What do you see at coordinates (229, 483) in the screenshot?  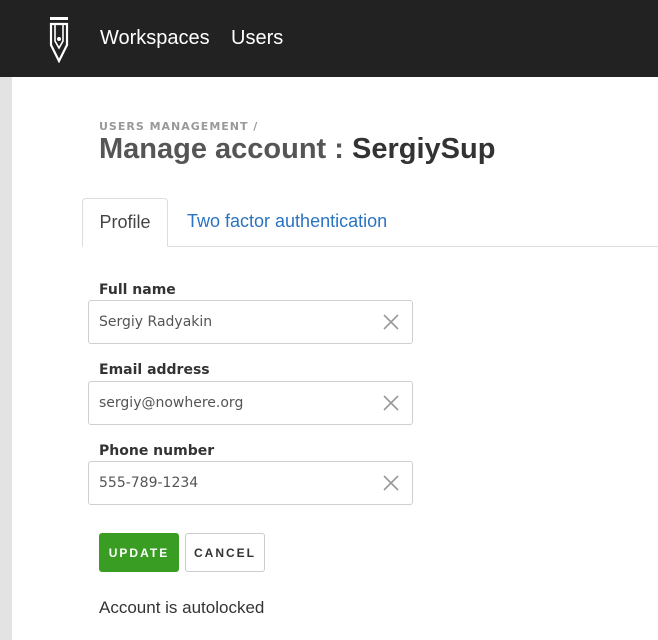 I see `phone-input` at bounding box center [229, 483].